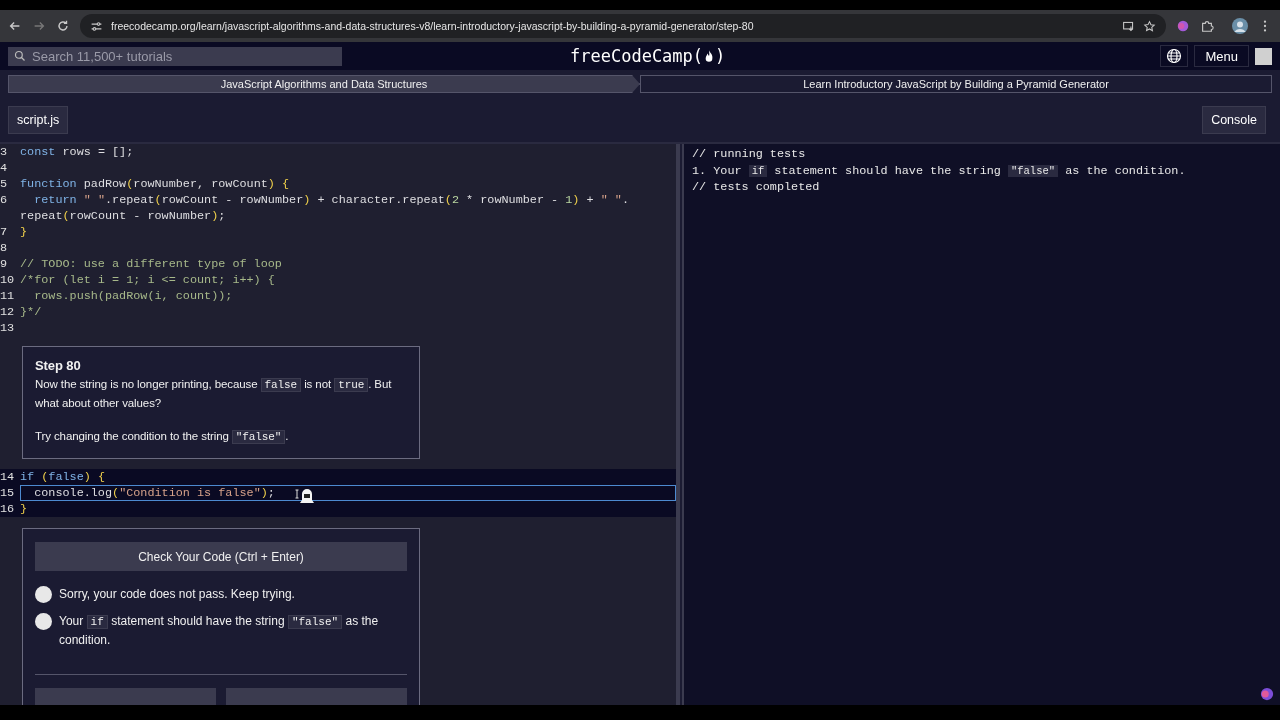 The image size is (1280, 720). Describe the element at coordinates (4, 248) in the screenshot. I see `line-number: 8` at that location.